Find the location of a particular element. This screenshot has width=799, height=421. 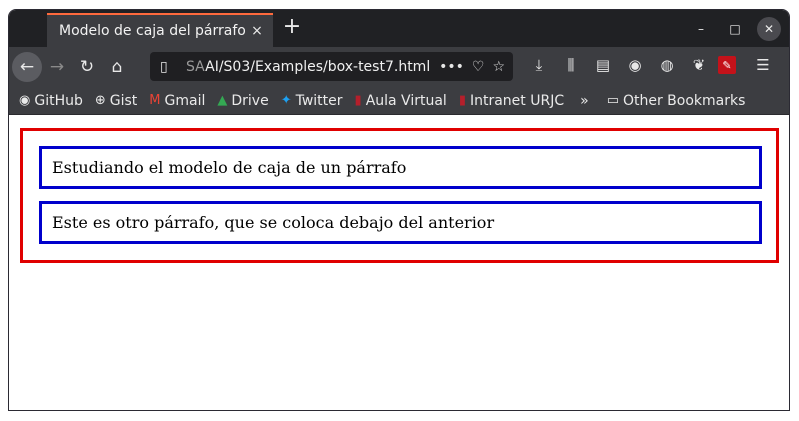

sidebar-icon: ▤ is located at coordinates (603, 65).